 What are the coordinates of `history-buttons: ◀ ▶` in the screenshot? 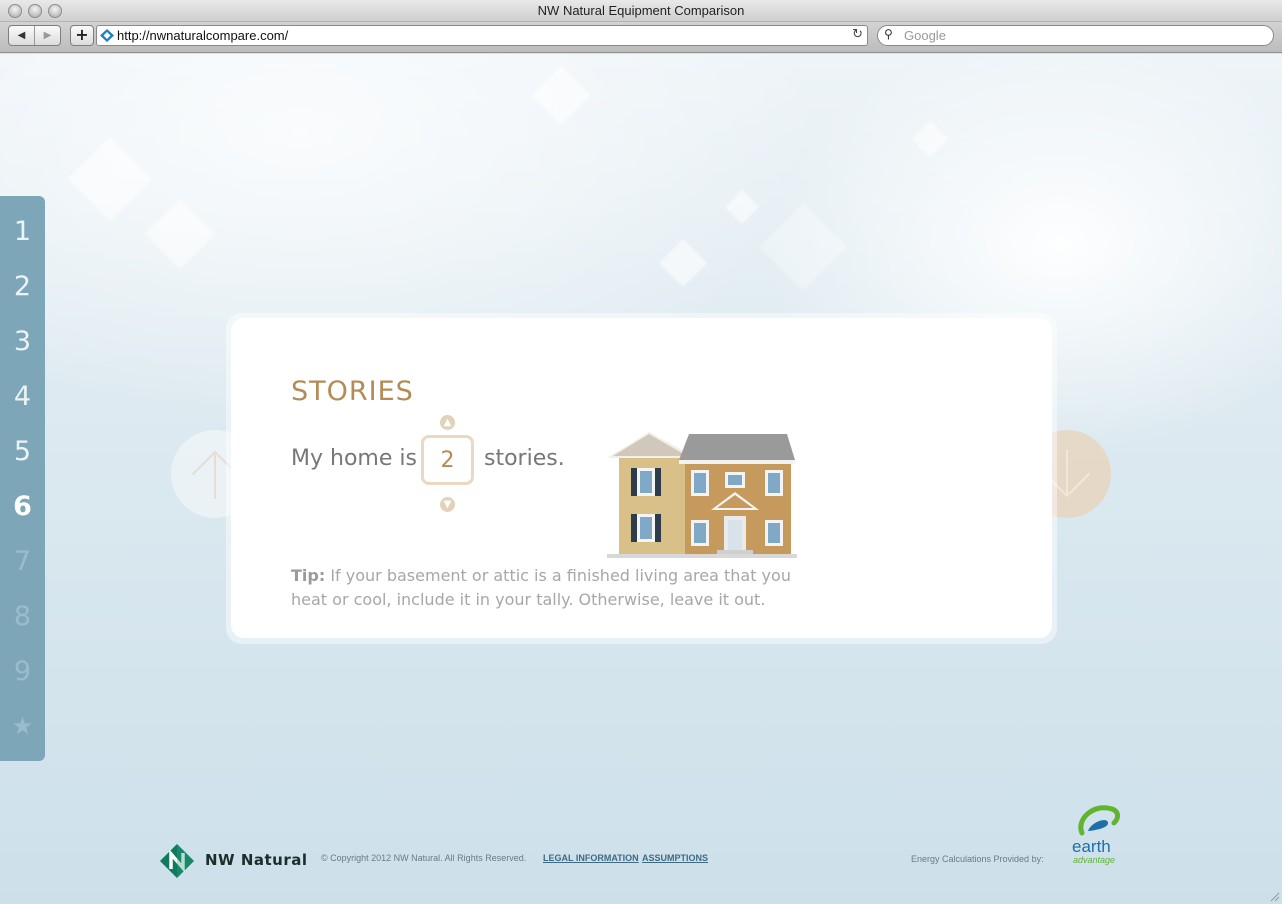 It's located at (34, 35).